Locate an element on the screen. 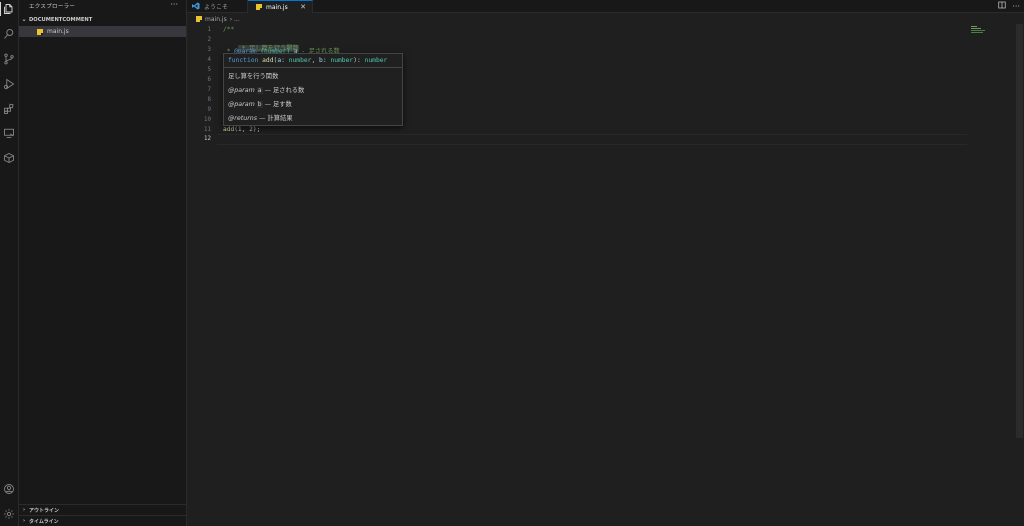 This screenshot has height=526, width=1024. files-icon is located at coordinates (8, 9).